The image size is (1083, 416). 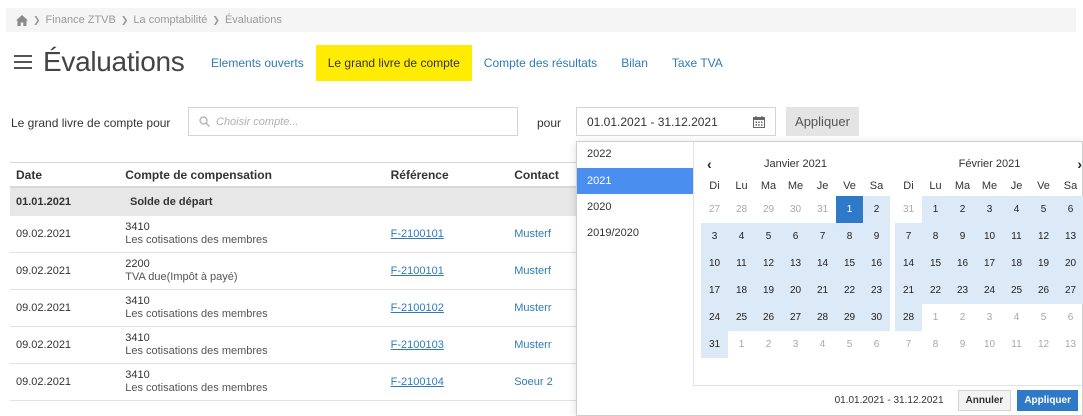 I want to click on account-search-box, so click(x=353, y=121).